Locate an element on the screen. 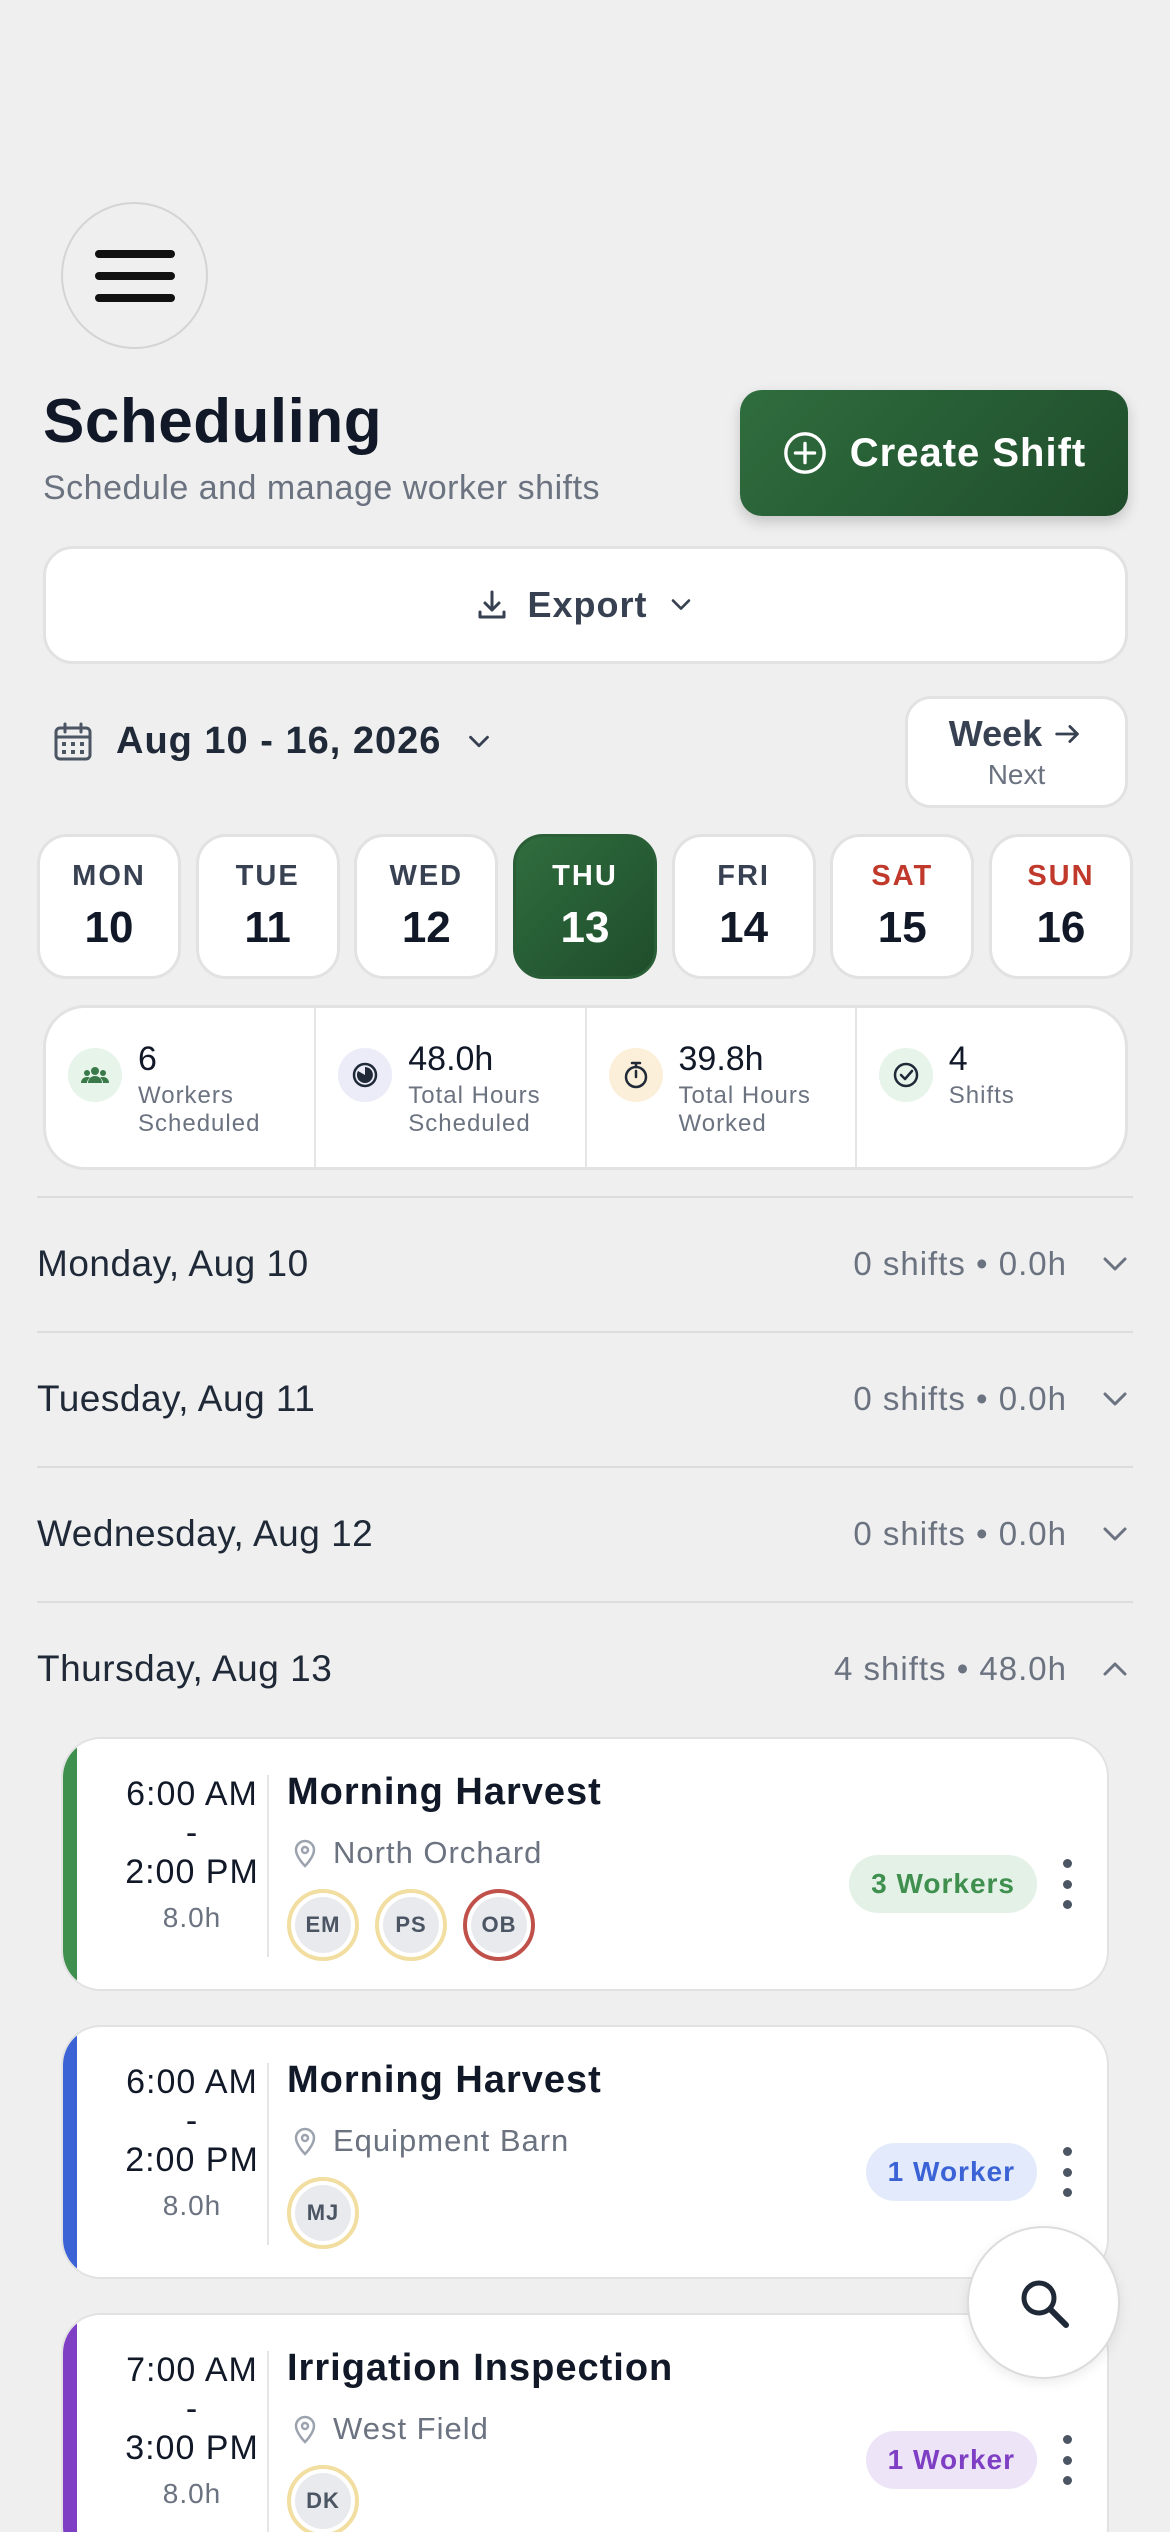 Image resolution: width=1170 pixels, height=2532 pixels. day-name: THU is located at coordinates (585, 876).